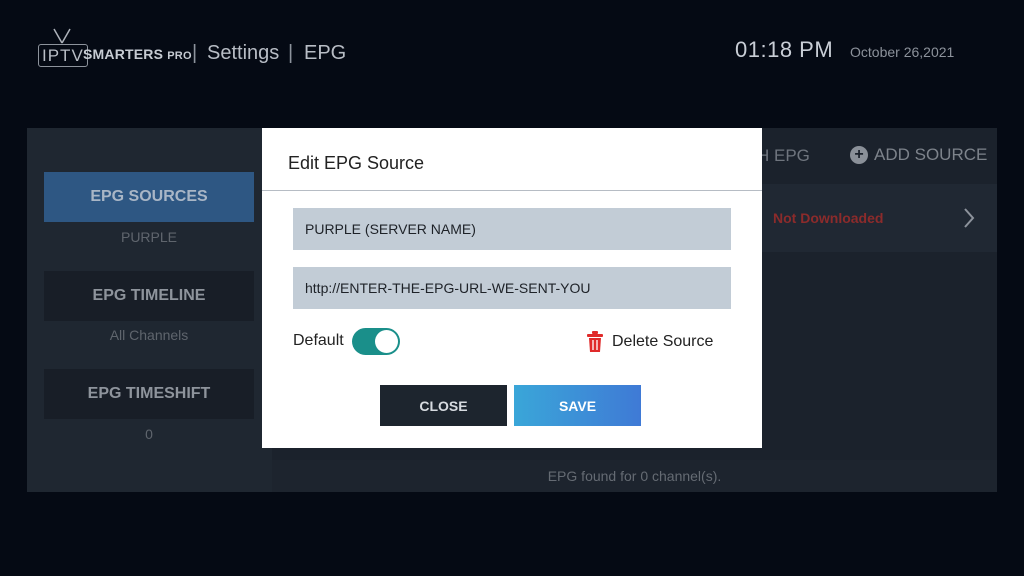 Image resolution: width=1024 pixels, height=576 pixels. What do you see at coordinates (784, 49) in the screenshot?
I see `clock: 01:18 PM` at bounding box center [784, 49].